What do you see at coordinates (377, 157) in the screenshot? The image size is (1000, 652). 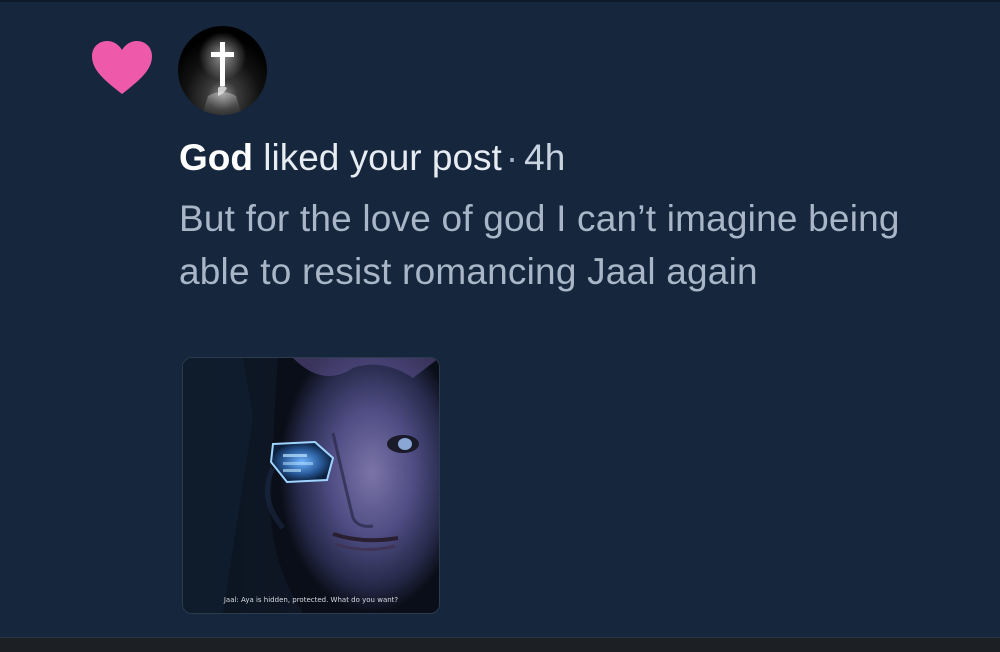 I see `action-text: liked your post` at bounding box center [377, 157].